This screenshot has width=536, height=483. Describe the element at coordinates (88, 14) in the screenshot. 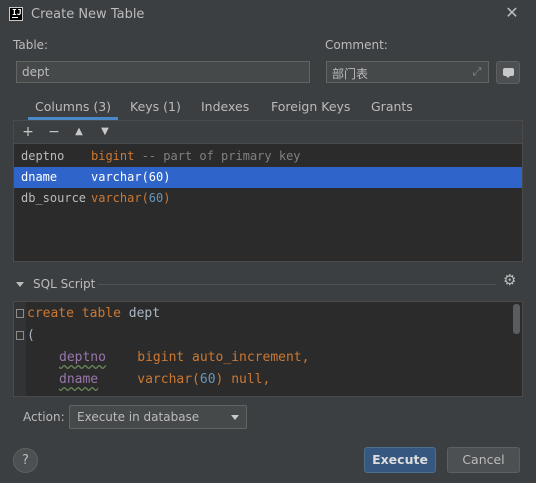

I see `dialog-title: Create New Table` at that location.